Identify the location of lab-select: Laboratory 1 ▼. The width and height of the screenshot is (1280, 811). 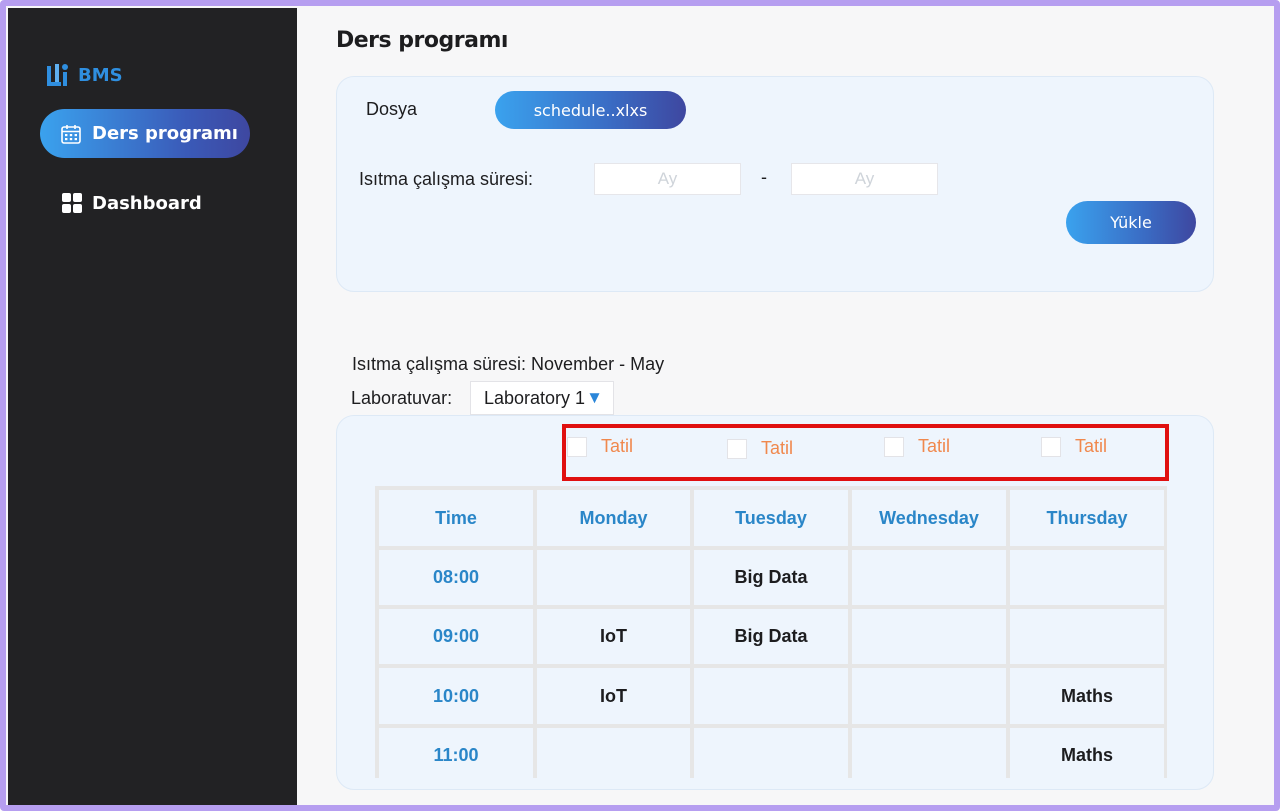
(542, 398).